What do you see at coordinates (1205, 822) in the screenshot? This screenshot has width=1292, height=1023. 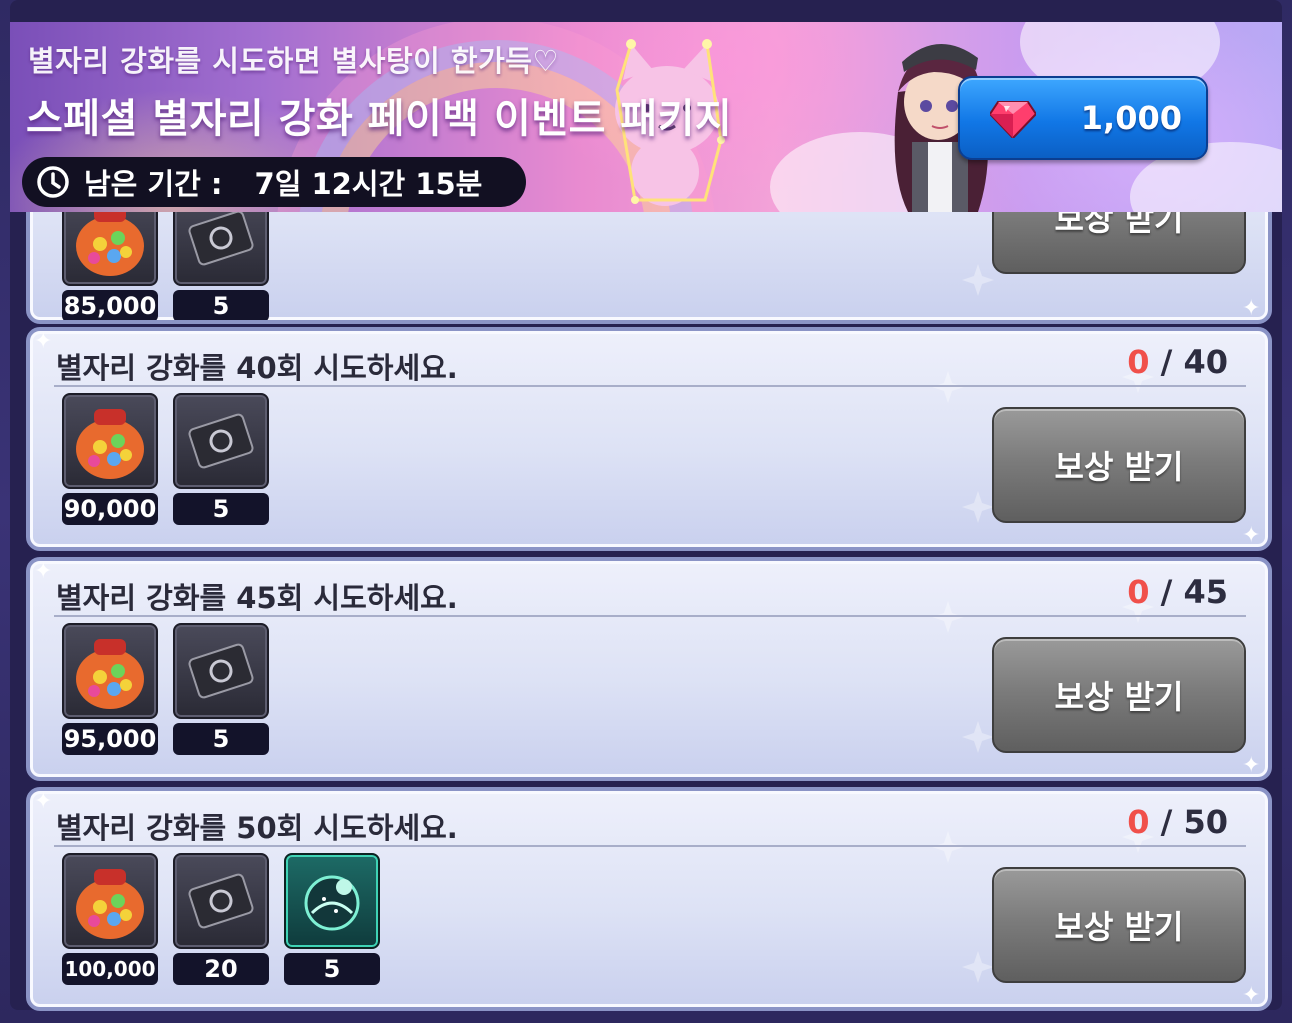 I see `progress-total: 50` at bounding box center [1205, 822].